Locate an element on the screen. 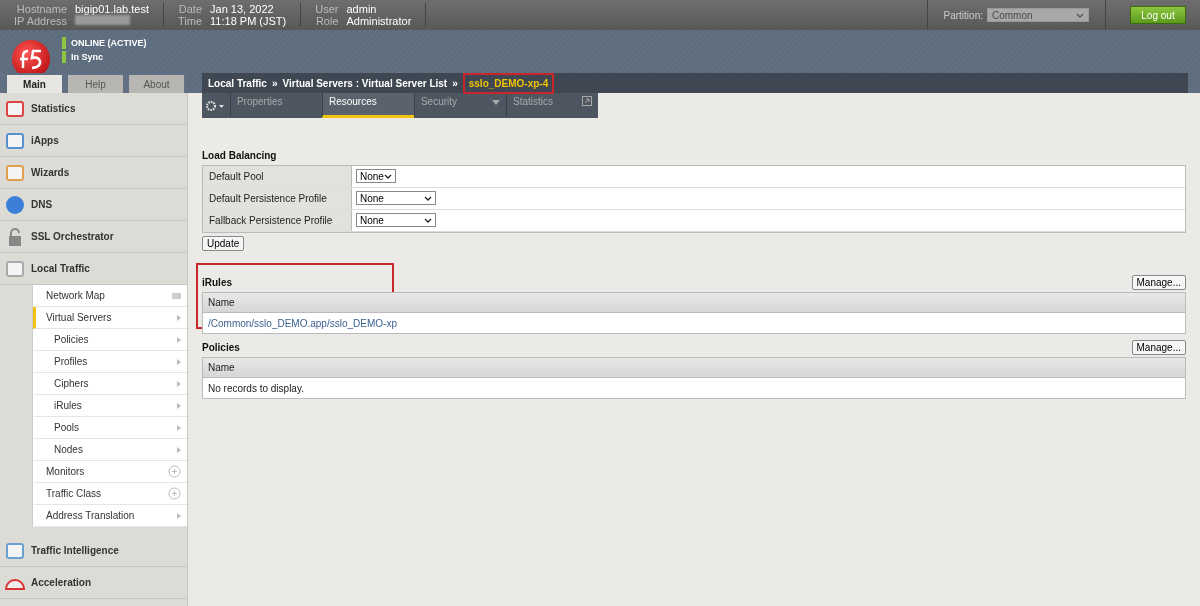 The width and height of the screenshot is (1200, 606). empty-message: No records to display. is located at coordinates (256, 388).